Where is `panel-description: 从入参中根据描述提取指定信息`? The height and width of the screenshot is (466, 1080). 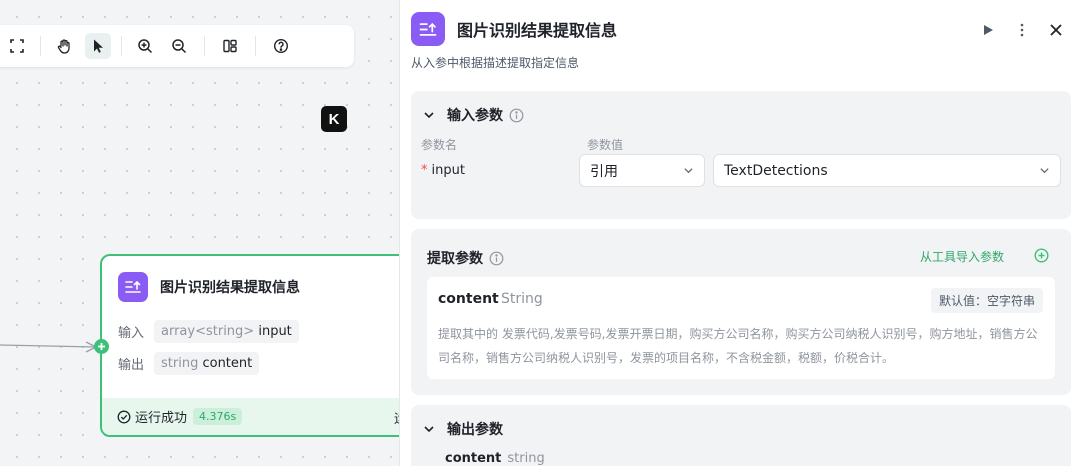 panel-description: 从入参中根据描述提取指定信息 is located at coordinates (495, 63).